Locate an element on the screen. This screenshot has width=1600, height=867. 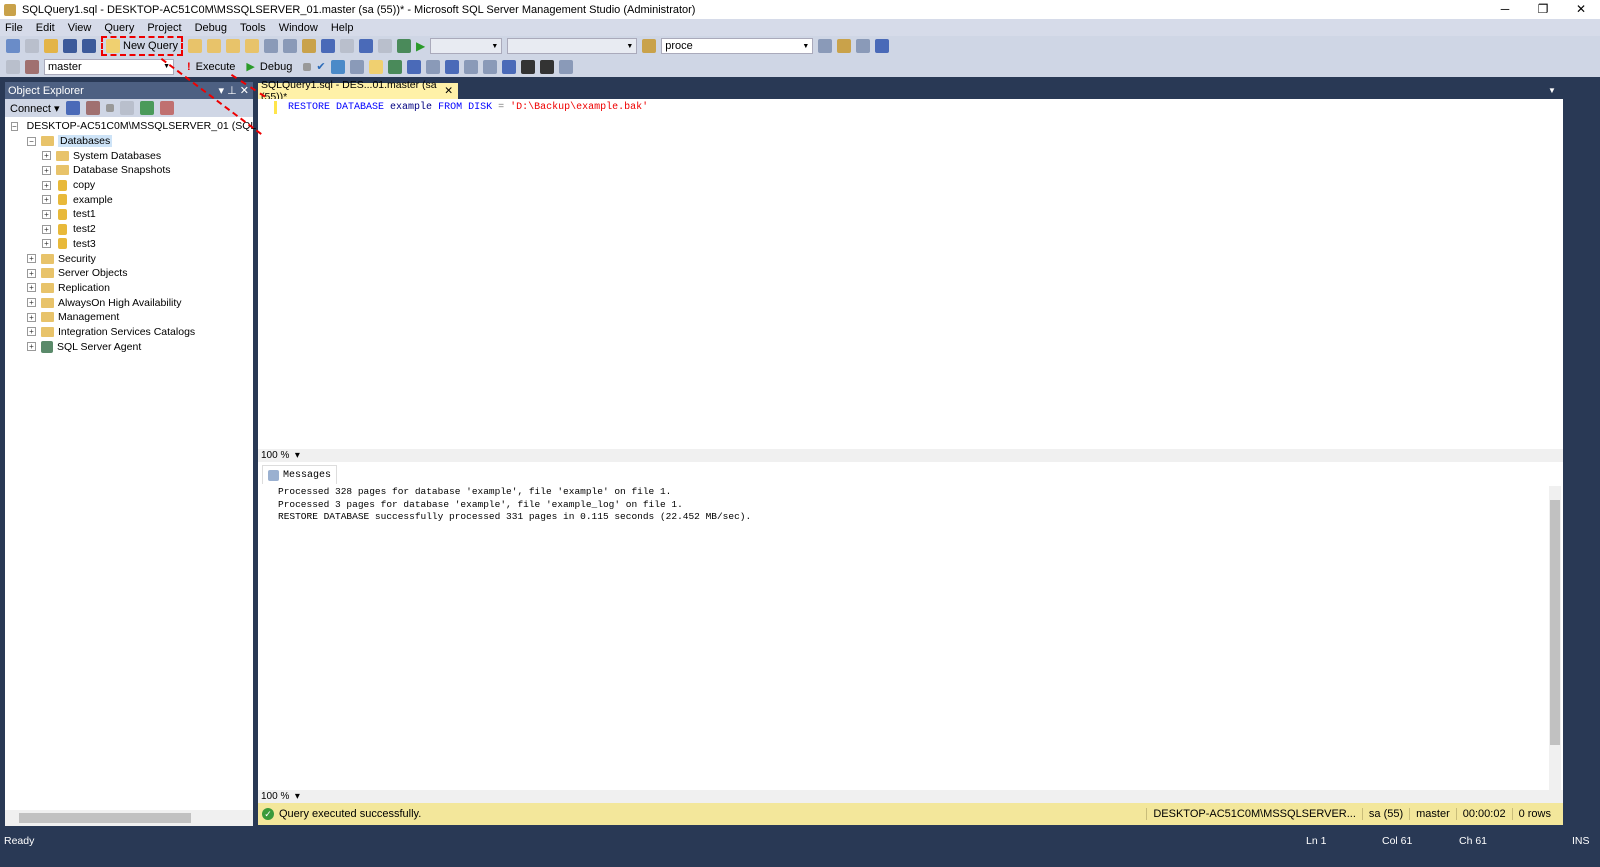
menu-tools: Tools is located at coordinates (253, 28).